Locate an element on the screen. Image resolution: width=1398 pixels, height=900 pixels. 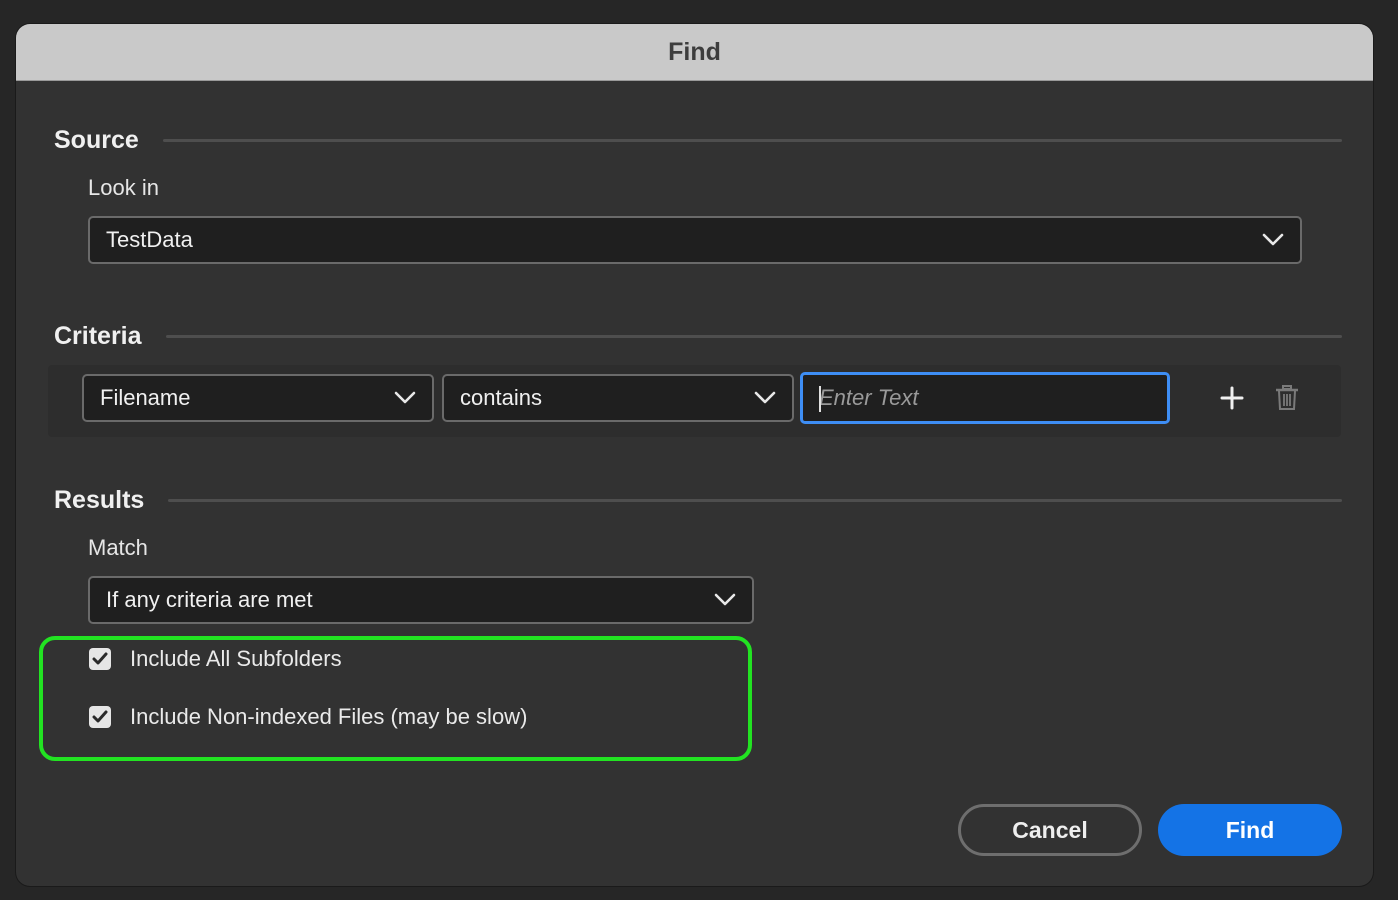
source-heading: Source is located at coordinates (96, 140).